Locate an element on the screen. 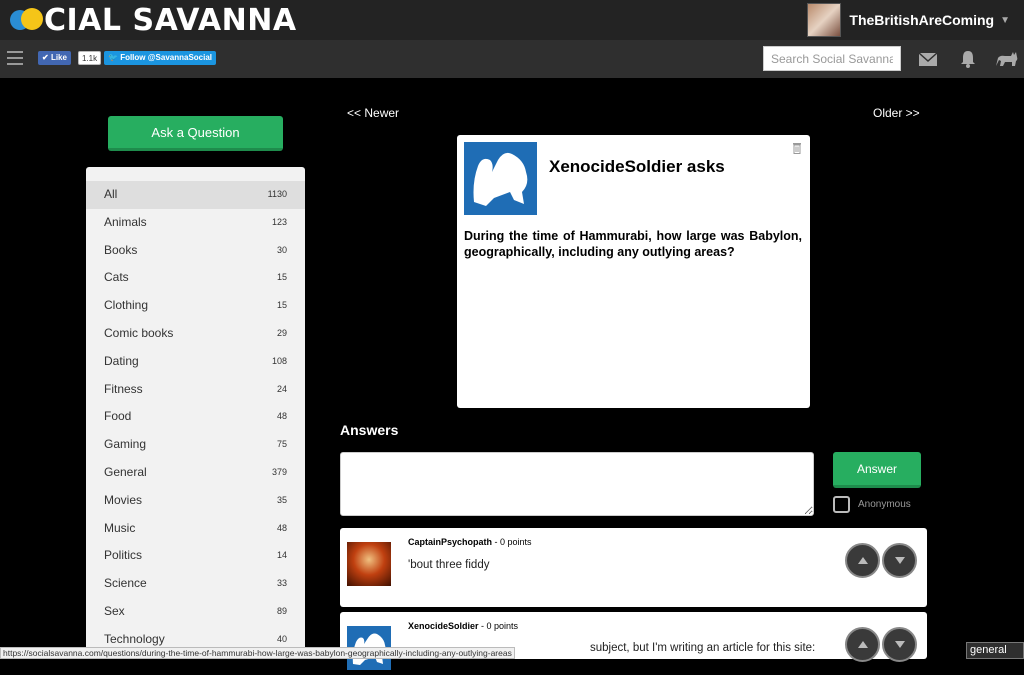 The height and width of the screenshot is (675, 1024). category-label: Music is located at coordinates (120, 527).